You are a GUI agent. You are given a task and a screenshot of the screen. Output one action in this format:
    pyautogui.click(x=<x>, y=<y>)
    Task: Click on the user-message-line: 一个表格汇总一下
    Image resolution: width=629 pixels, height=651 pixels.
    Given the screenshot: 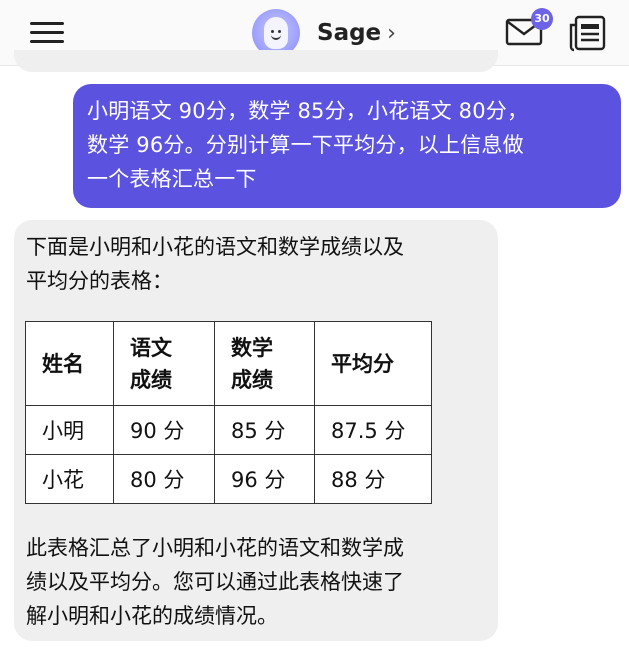 What is the action you would take?
    pyautogui.click(x=172, y=179)
    